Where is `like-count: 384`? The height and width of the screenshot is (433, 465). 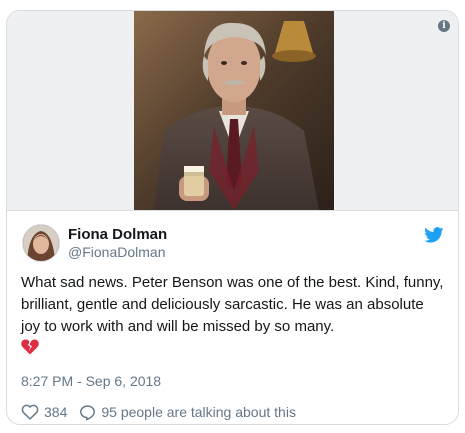
like-count: 384 is located at coordinates (56, 412).